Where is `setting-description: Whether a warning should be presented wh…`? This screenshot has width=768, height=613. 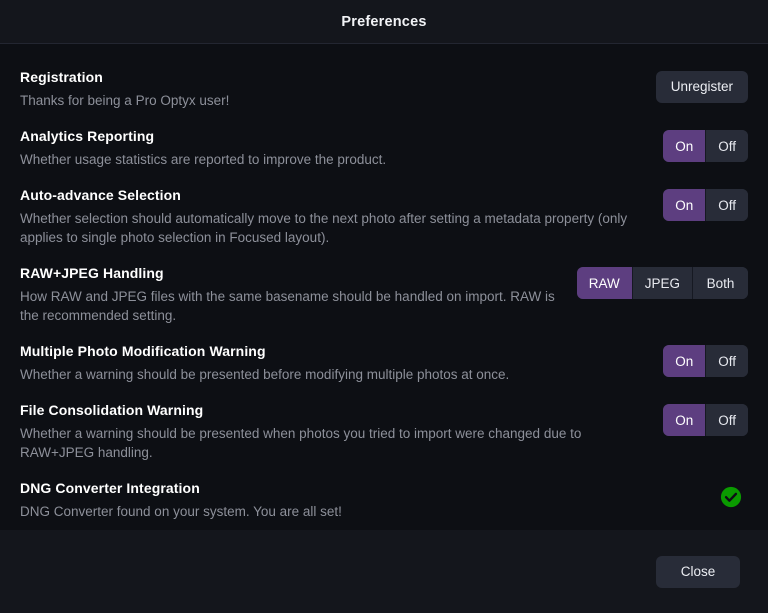 setting-description: Whether a warning should be presented wh… is located at coordinates (301, 443).